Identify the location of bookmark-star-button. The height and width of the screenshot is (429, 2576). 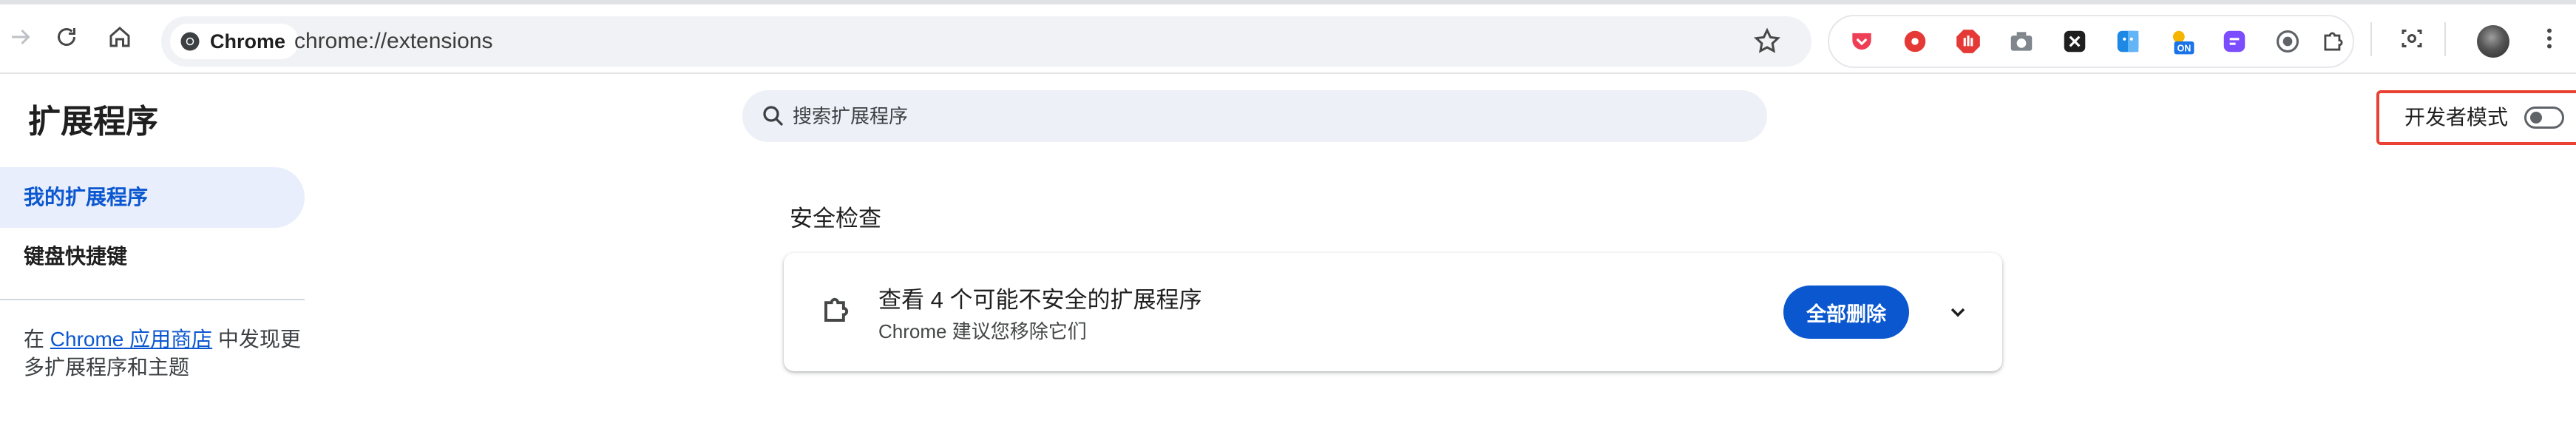
(1767, 41).